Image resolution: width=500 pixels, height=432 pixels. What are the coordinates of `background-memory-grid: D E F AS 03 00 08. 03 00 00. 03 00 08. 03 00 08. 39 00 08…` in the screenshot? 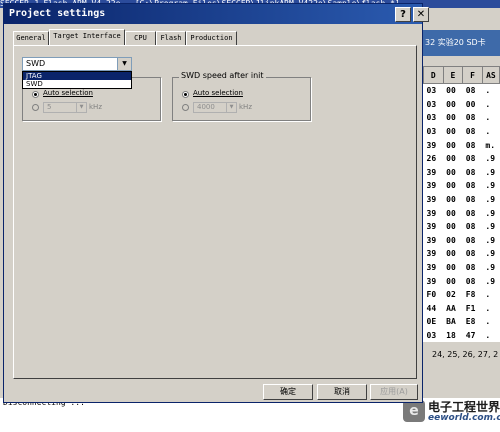 It's located at (461, 210).